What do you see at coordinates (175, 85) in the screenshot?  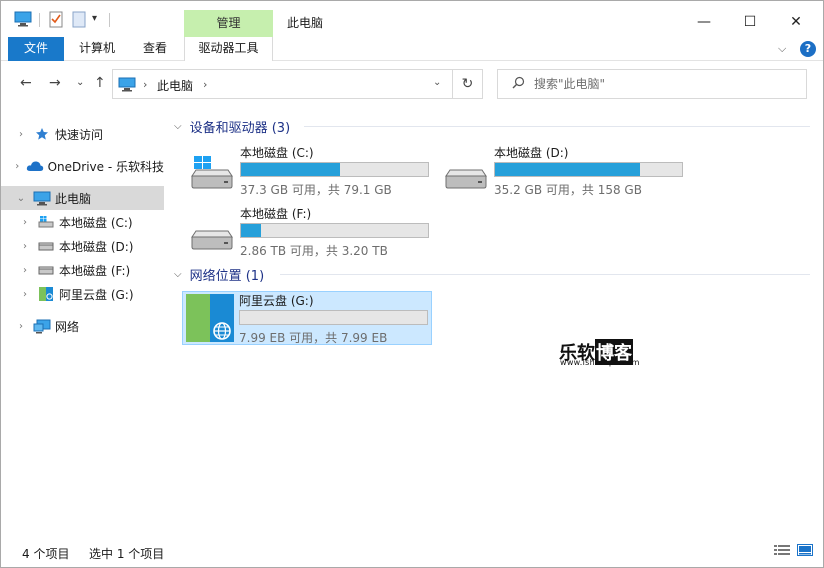 I see `breadcrumb-this-pc: 此电脑` at bounding box center [175, 85].